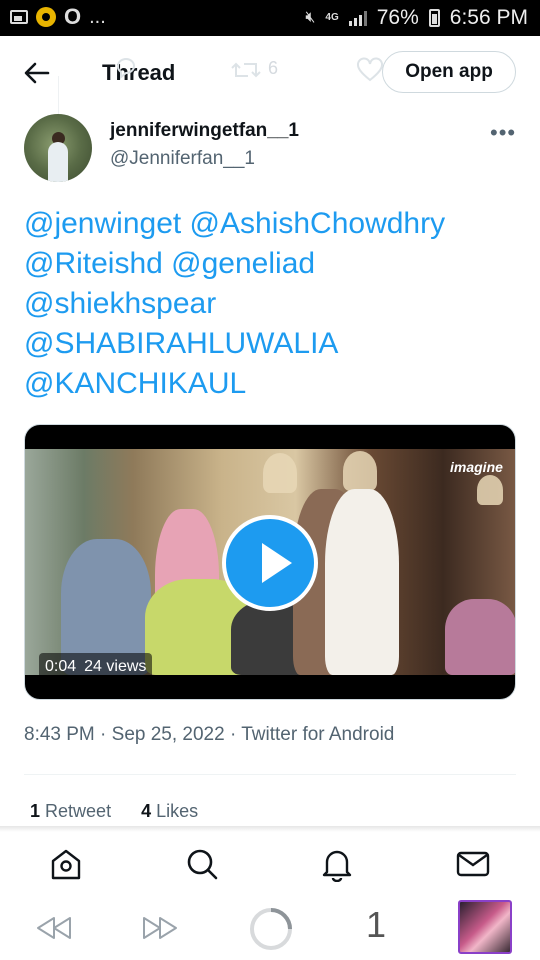 The height and width of the screenshot is (960, 540). What do you see at coordinates (273, 68) in the screenshot?
I see `faded-retweet-count: 6` at bounding box center [273, 68].